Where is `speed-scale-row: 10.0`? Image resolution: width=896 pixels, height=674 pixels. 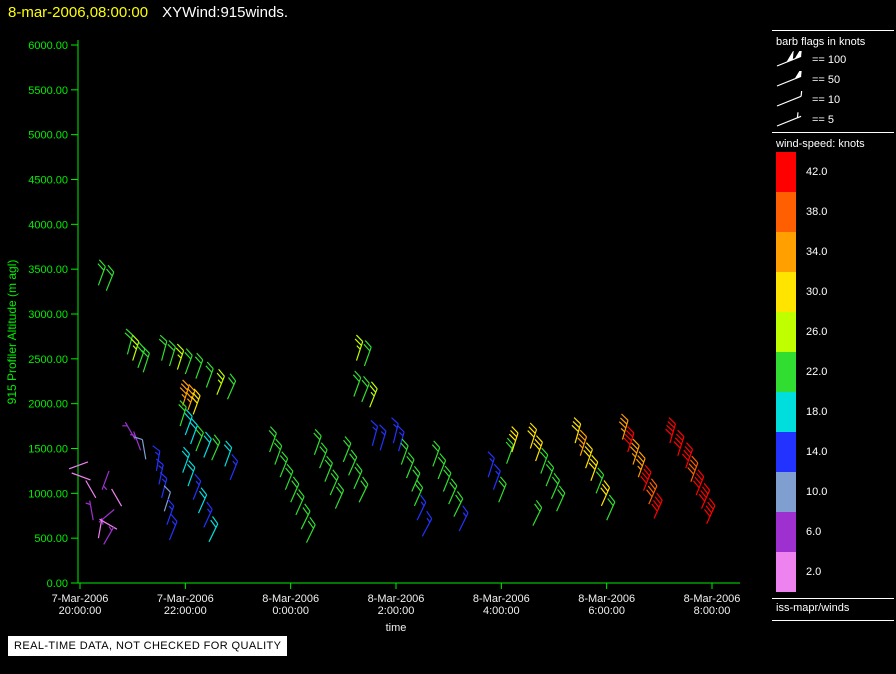
speed-scale-row: 10.0 is located at coordinates (801, 492).